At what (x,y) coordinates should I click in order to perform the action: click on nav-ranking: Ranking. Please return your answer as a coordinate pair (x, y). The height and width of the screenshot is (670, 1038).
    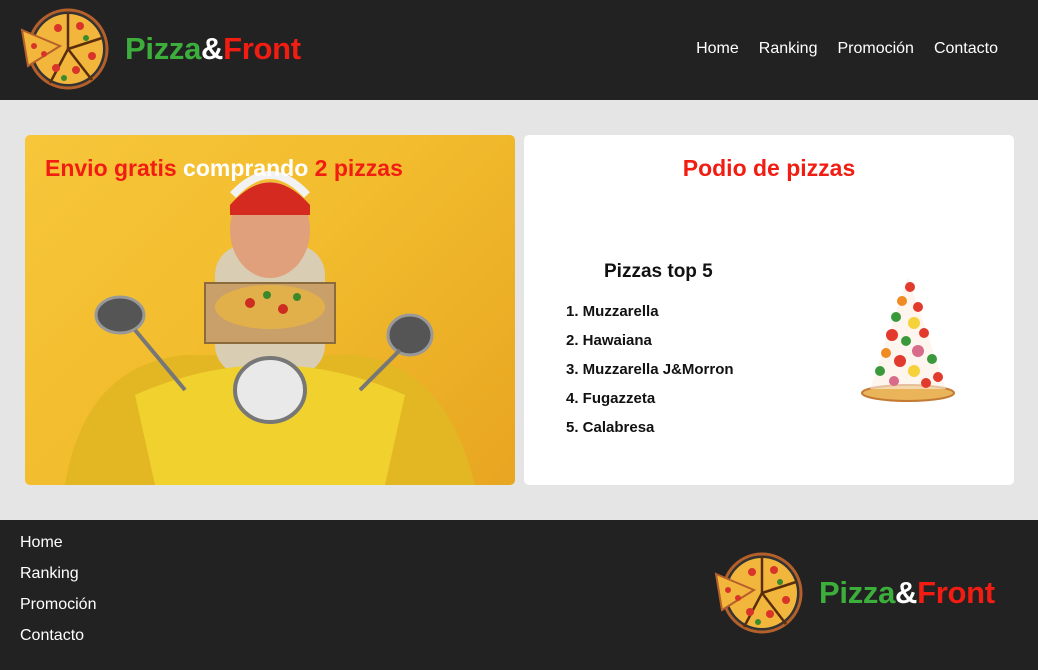
    Looking at the image, I should click on (788, 49).